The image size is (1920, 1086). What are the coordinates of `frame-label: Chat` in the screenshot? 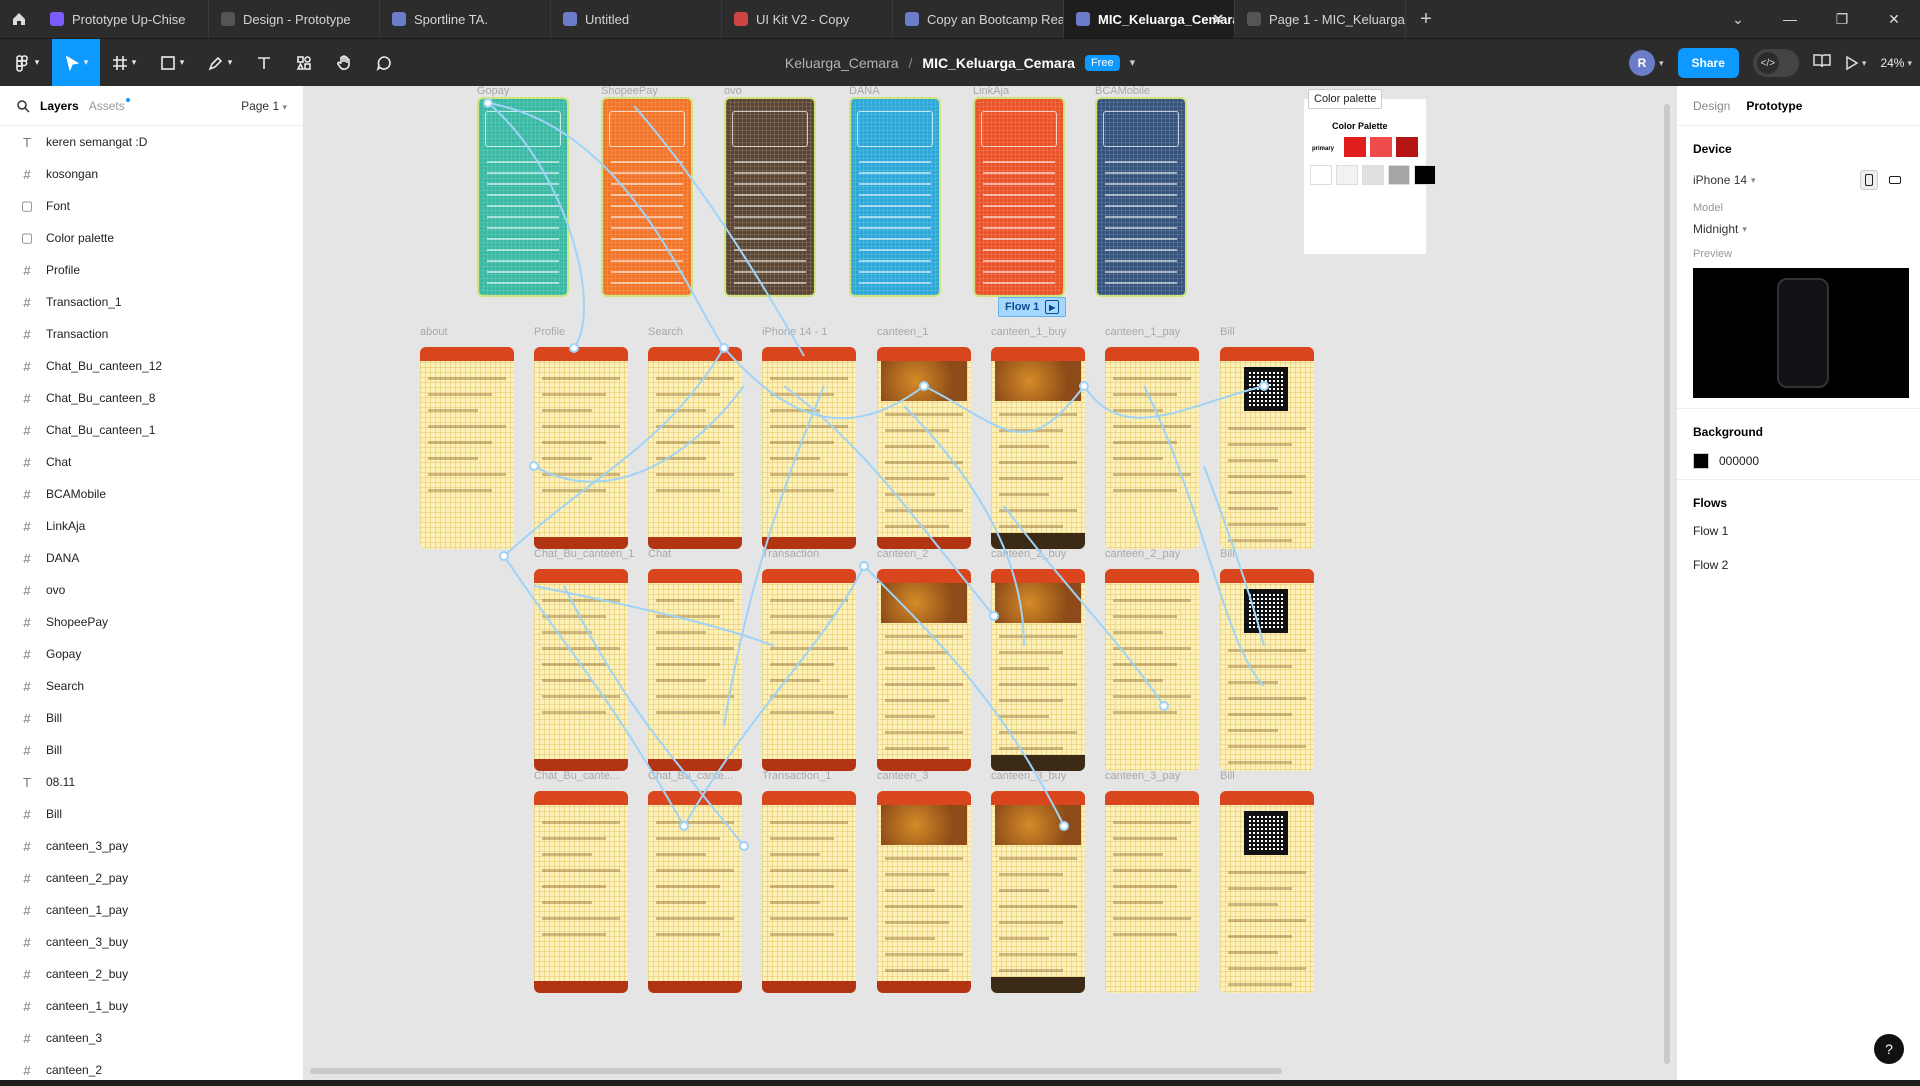 It's located at (659, 554).